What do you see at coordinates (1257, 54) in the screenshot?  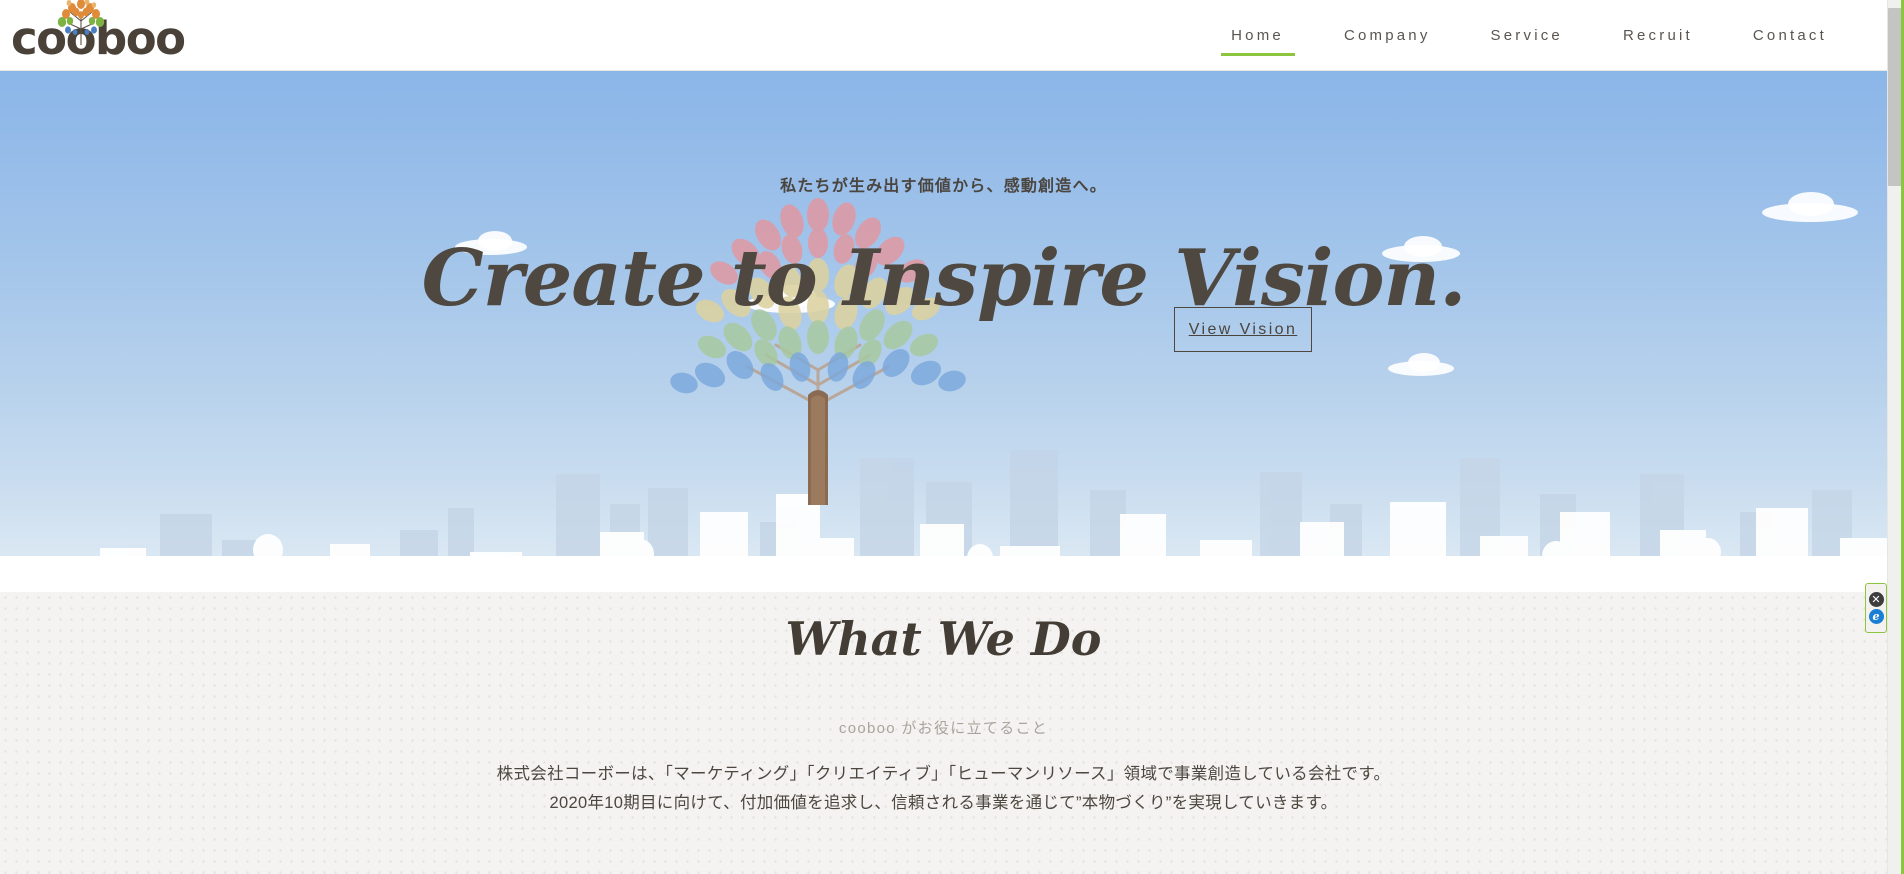 I see `nav-active-underline` at bounding box center [1257, 54].